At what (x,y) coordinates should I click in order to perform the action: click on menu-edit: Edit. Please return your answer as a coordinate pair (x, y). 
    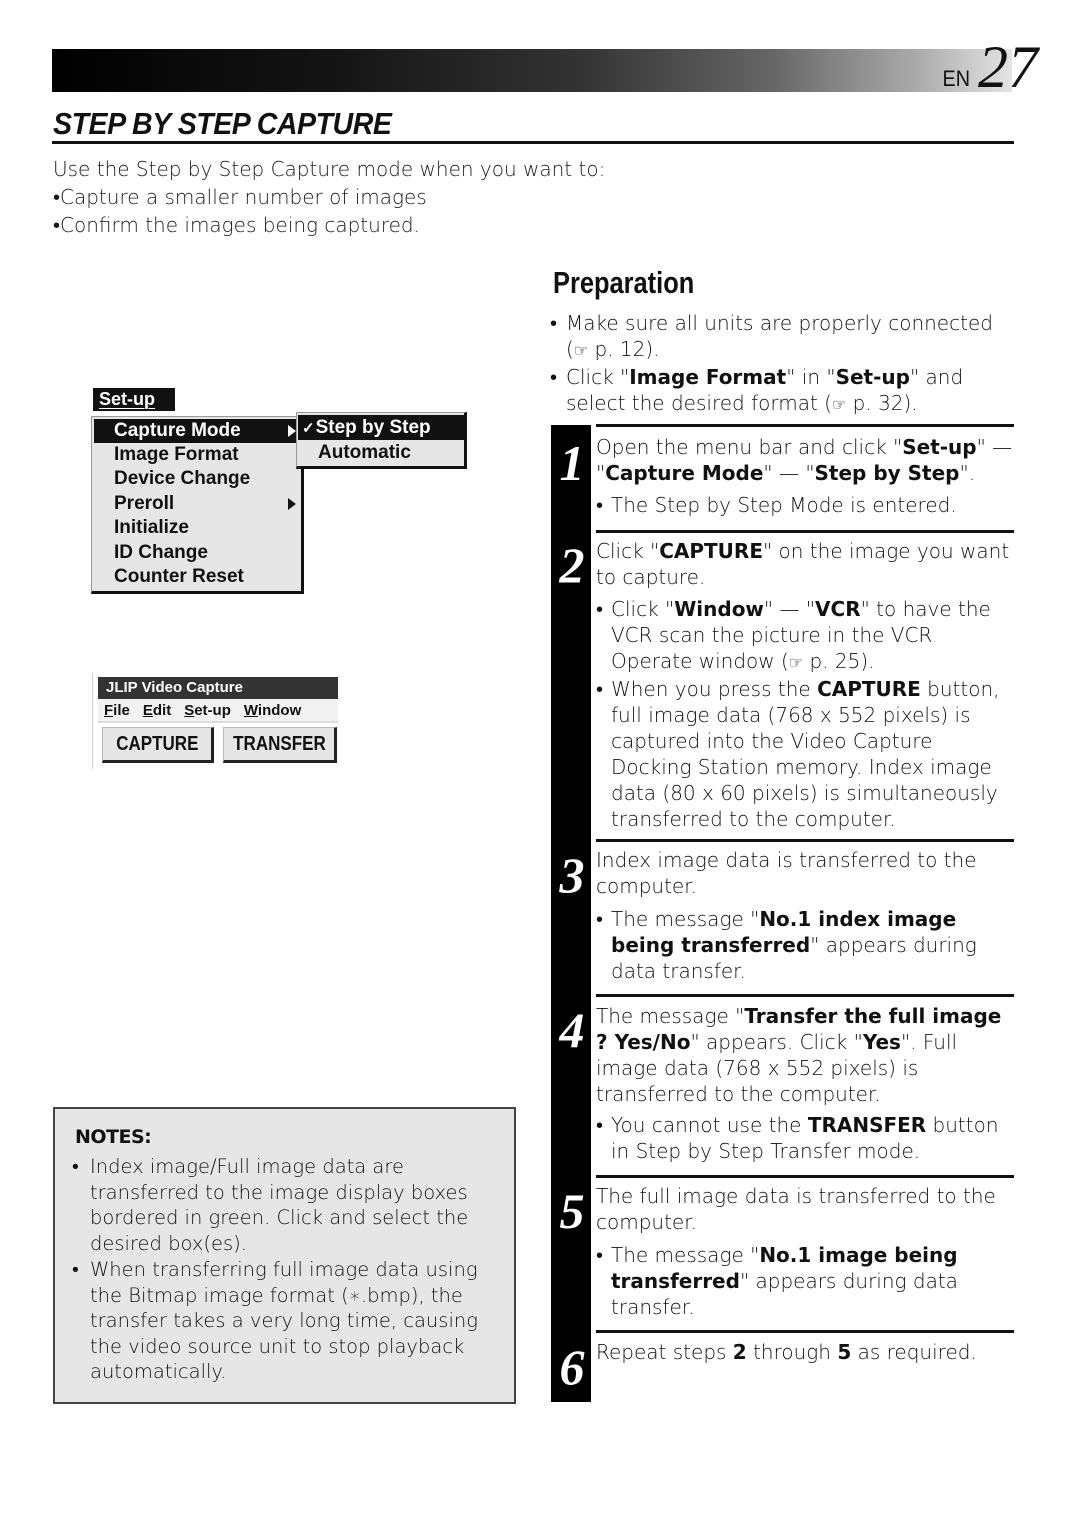
    Looking at the image, I should click on (157, 710).